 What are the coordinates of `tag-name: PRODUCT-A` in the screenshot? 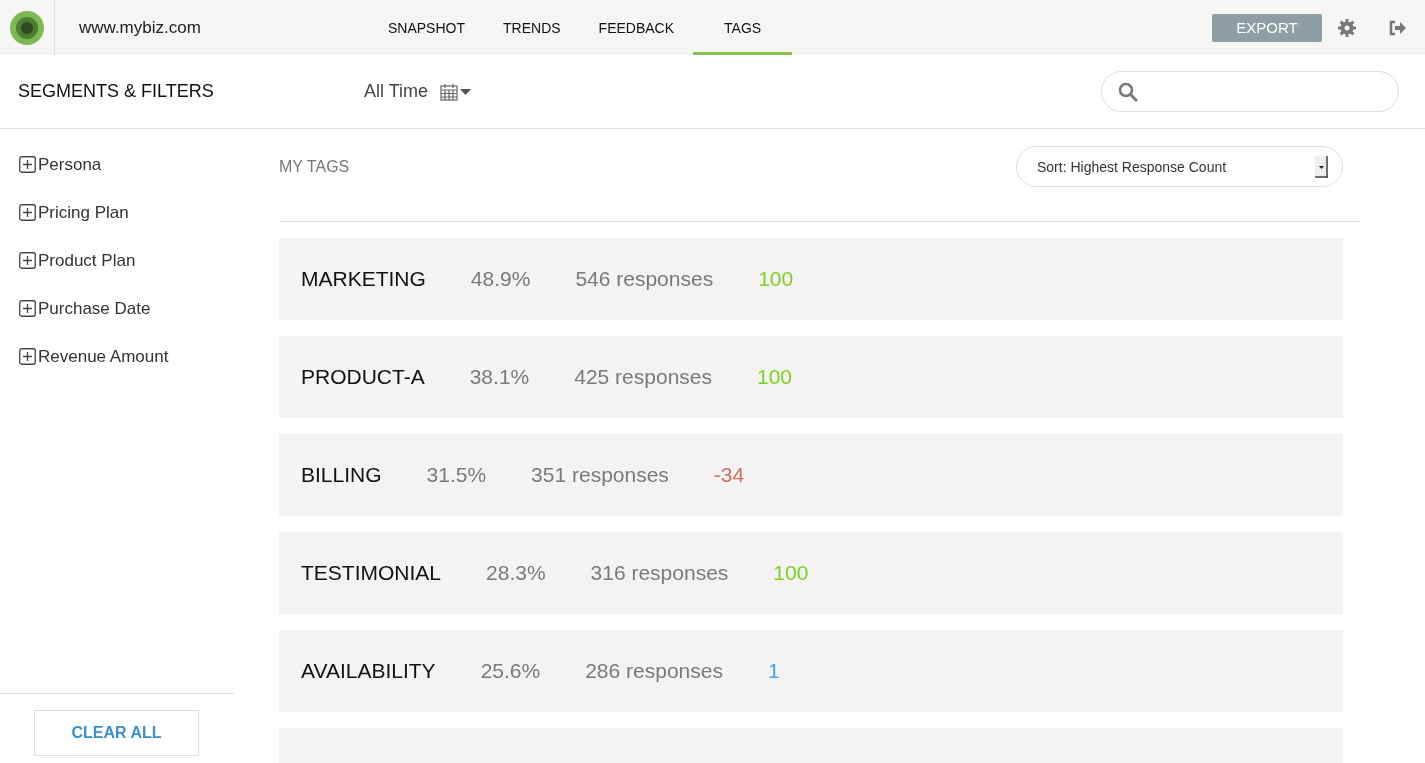 It's located at (363, 377).